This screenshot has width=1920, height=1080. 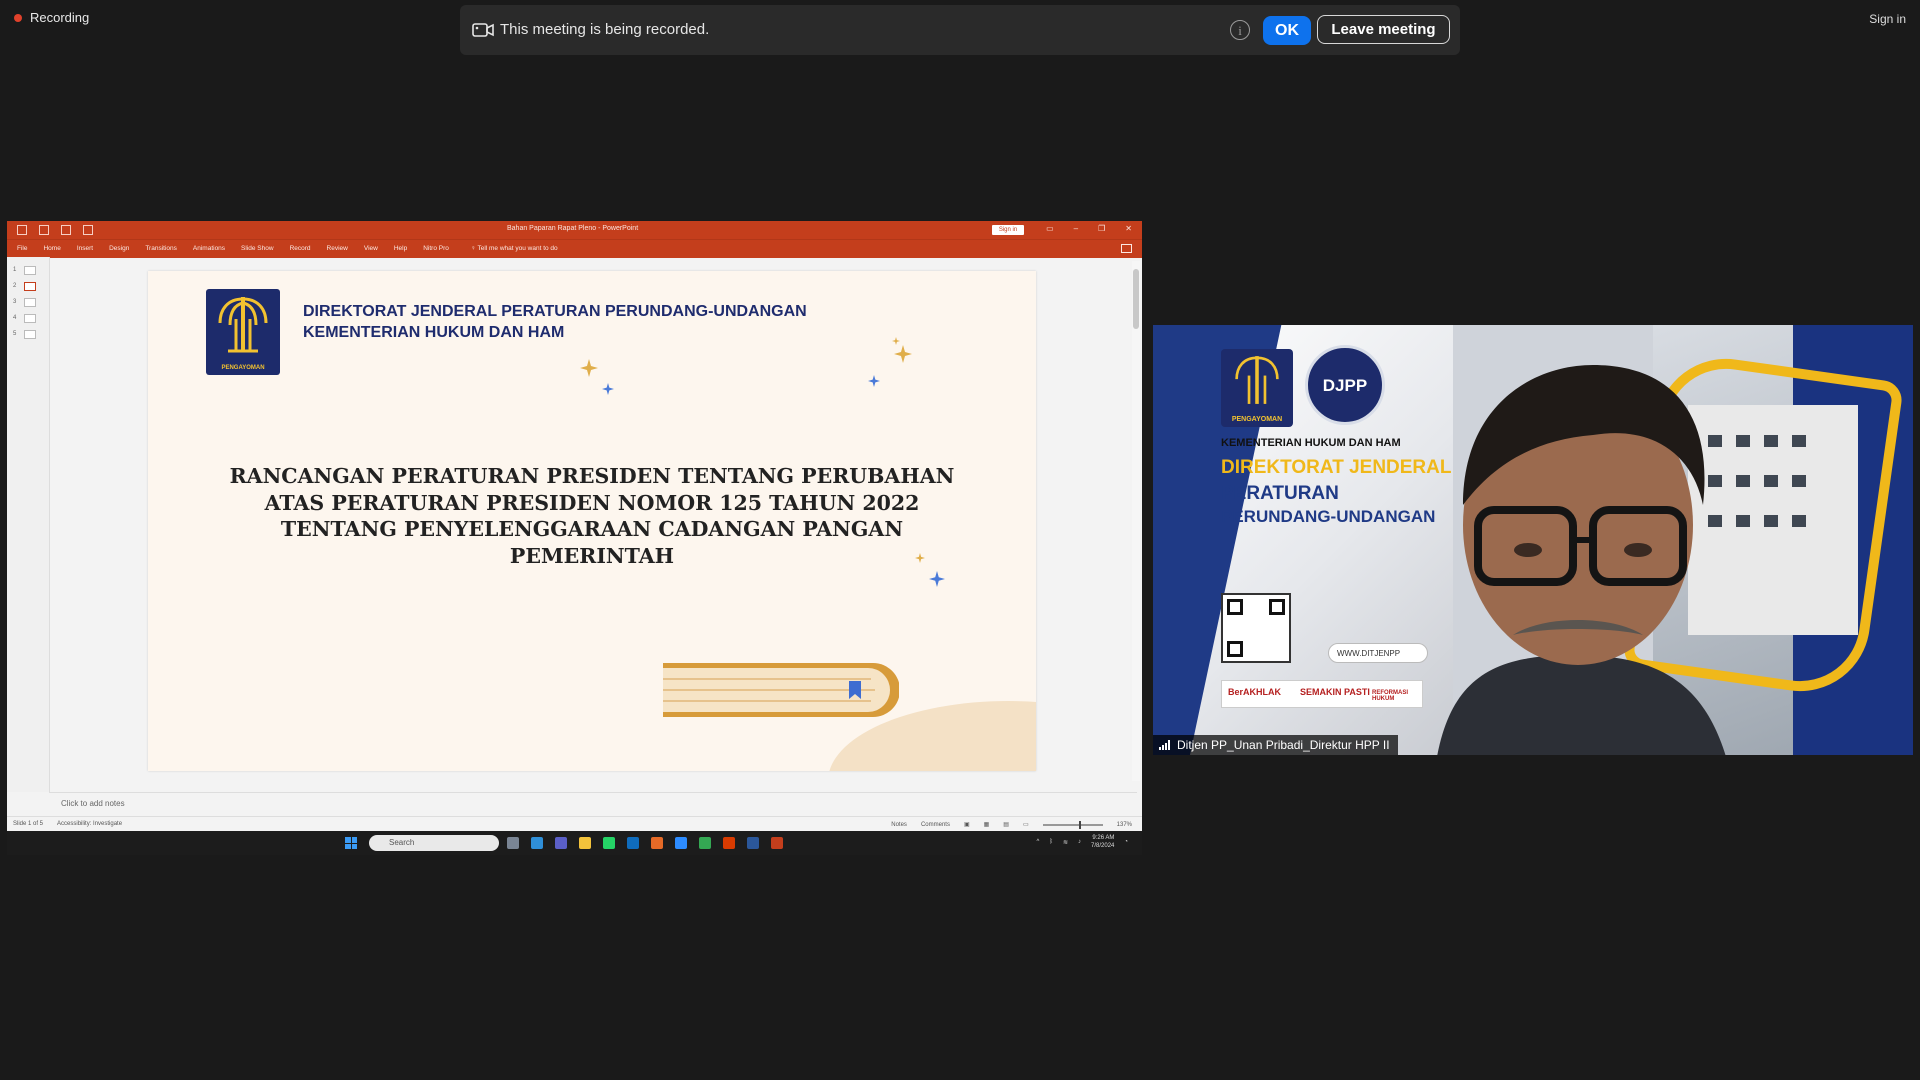 What do you see at coordinates (1103, 846) in the screenshot?
I see `clock-date: 7/8/2024` at bounding box center [1103, 846].